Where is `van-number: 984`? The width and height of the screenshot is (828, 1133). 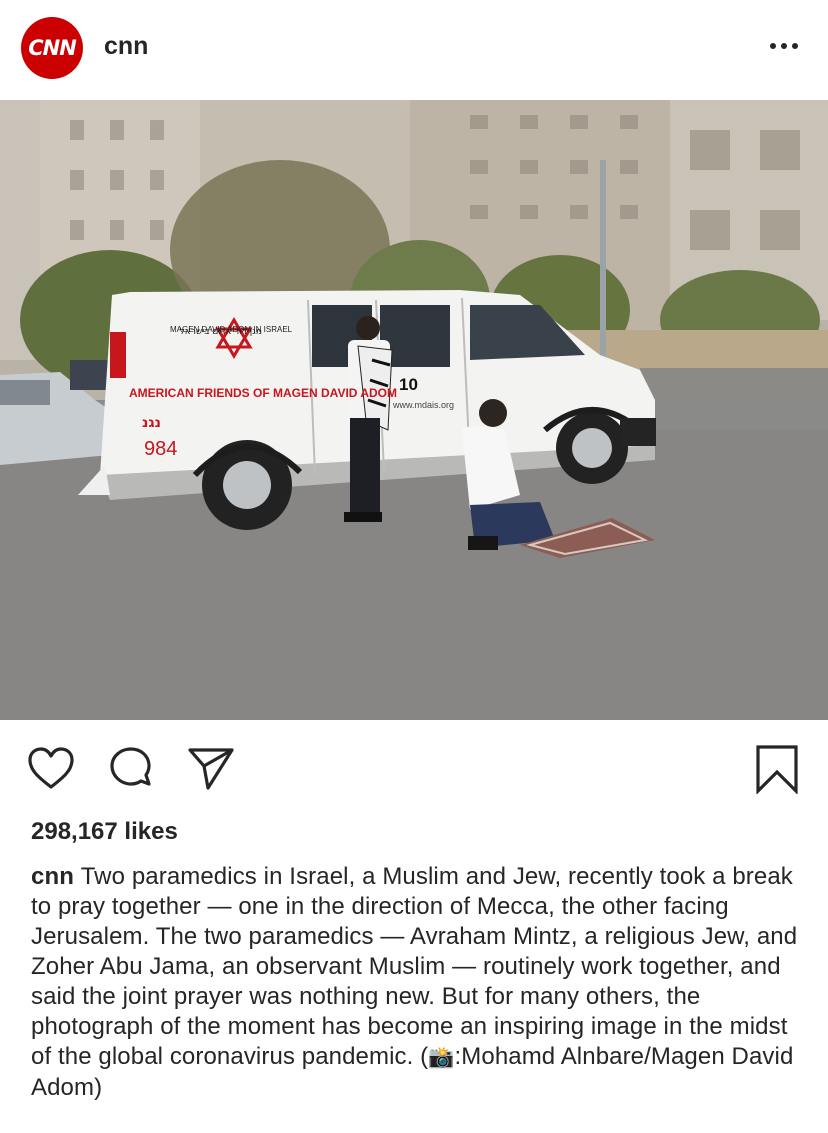 van-number: 984 is located at coordinates (160, 449).